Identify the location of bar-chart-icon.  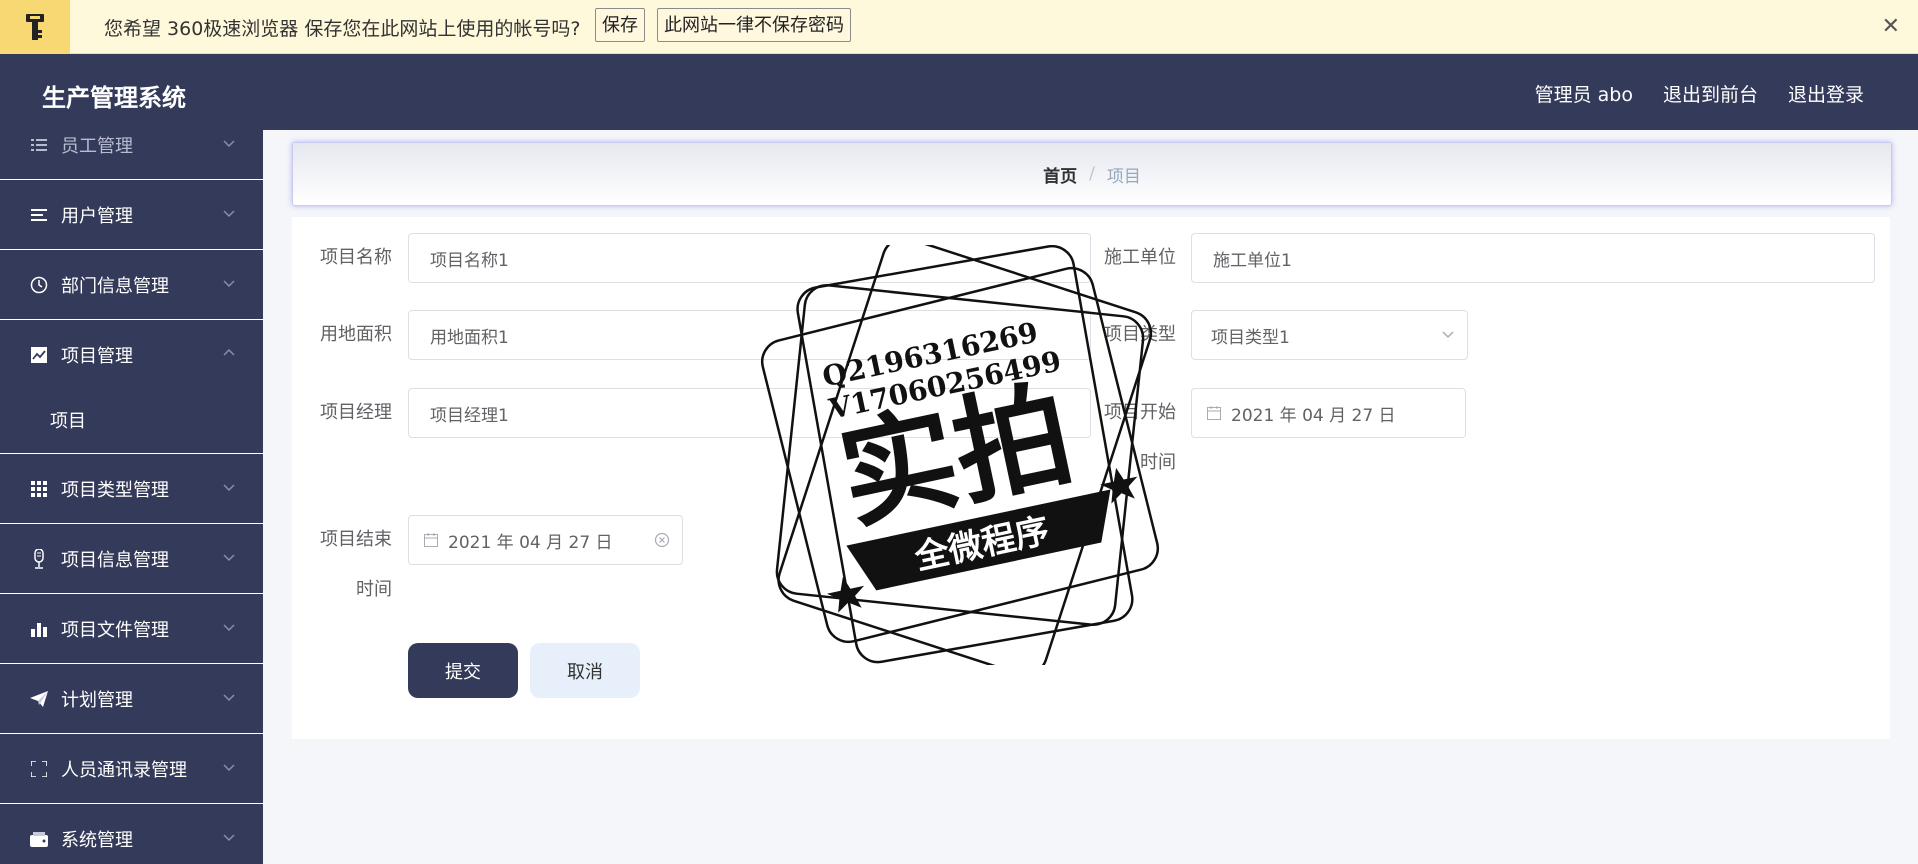
(39, 629).